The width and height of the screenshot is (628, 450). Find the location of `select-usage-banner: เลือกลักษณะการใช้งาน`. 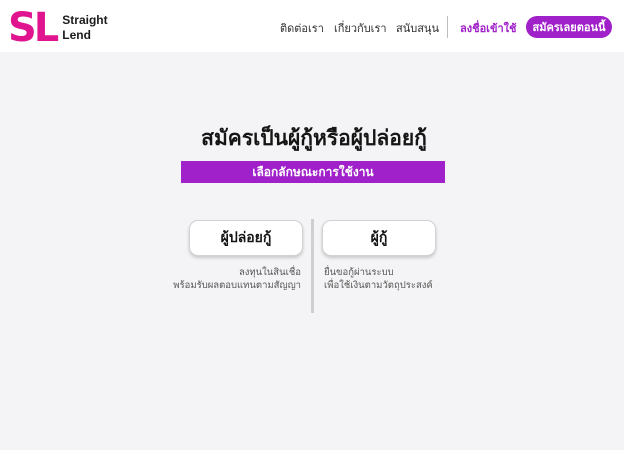

select-usage-banner: เลือกลักษณะการใช้งาน is located at coordinates (313, 172).